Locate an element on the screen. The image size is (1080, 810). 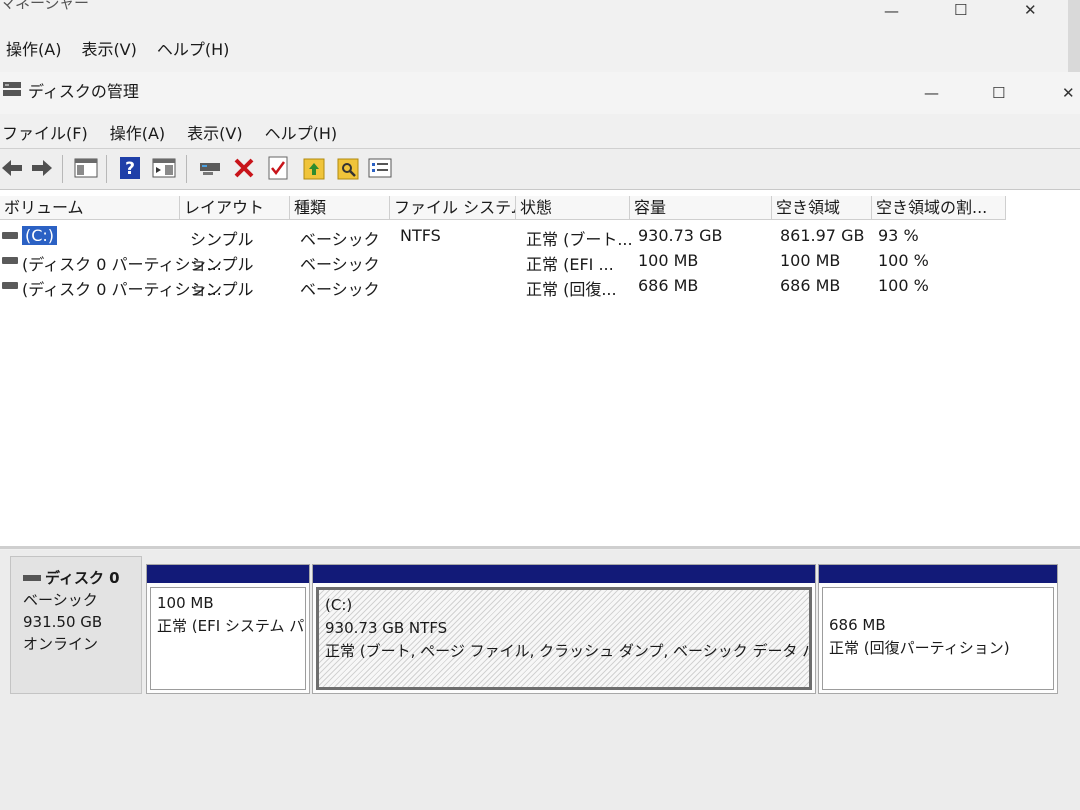
column-header-volume: ボリューム is located at coordinates (90, 208).